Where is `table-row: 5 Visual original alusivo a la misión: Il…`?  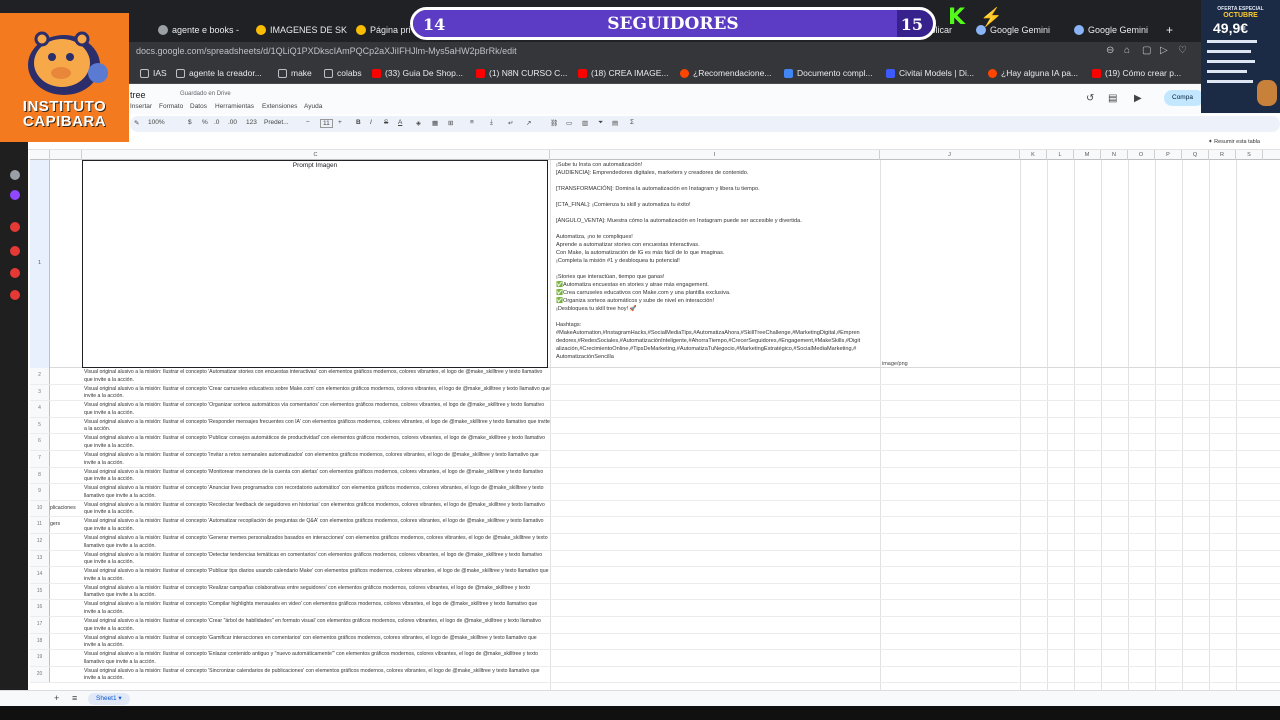 table-row: 5 Visual original alusivo a la misión: Il… is located at coordinates (655, 426).